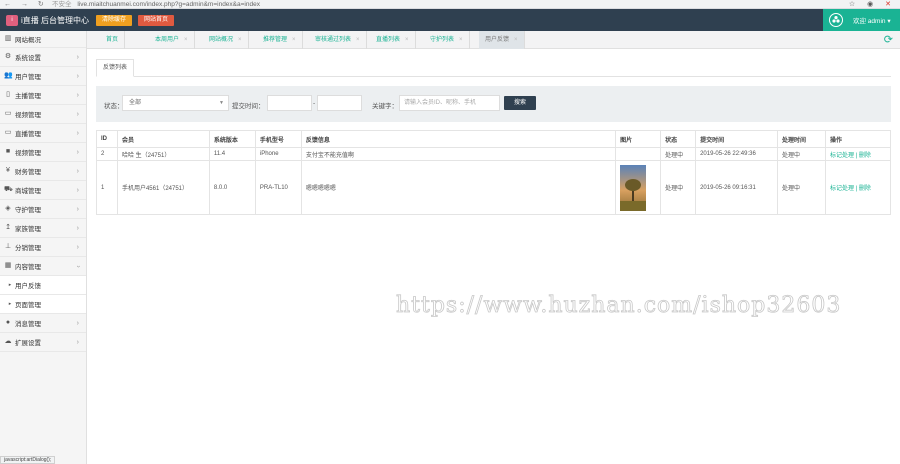 Image resolution: width=900 pixels, height=464 pixels. I want to click on sidebar-item: ▦ 内容管理 ›, so click(43, 266).